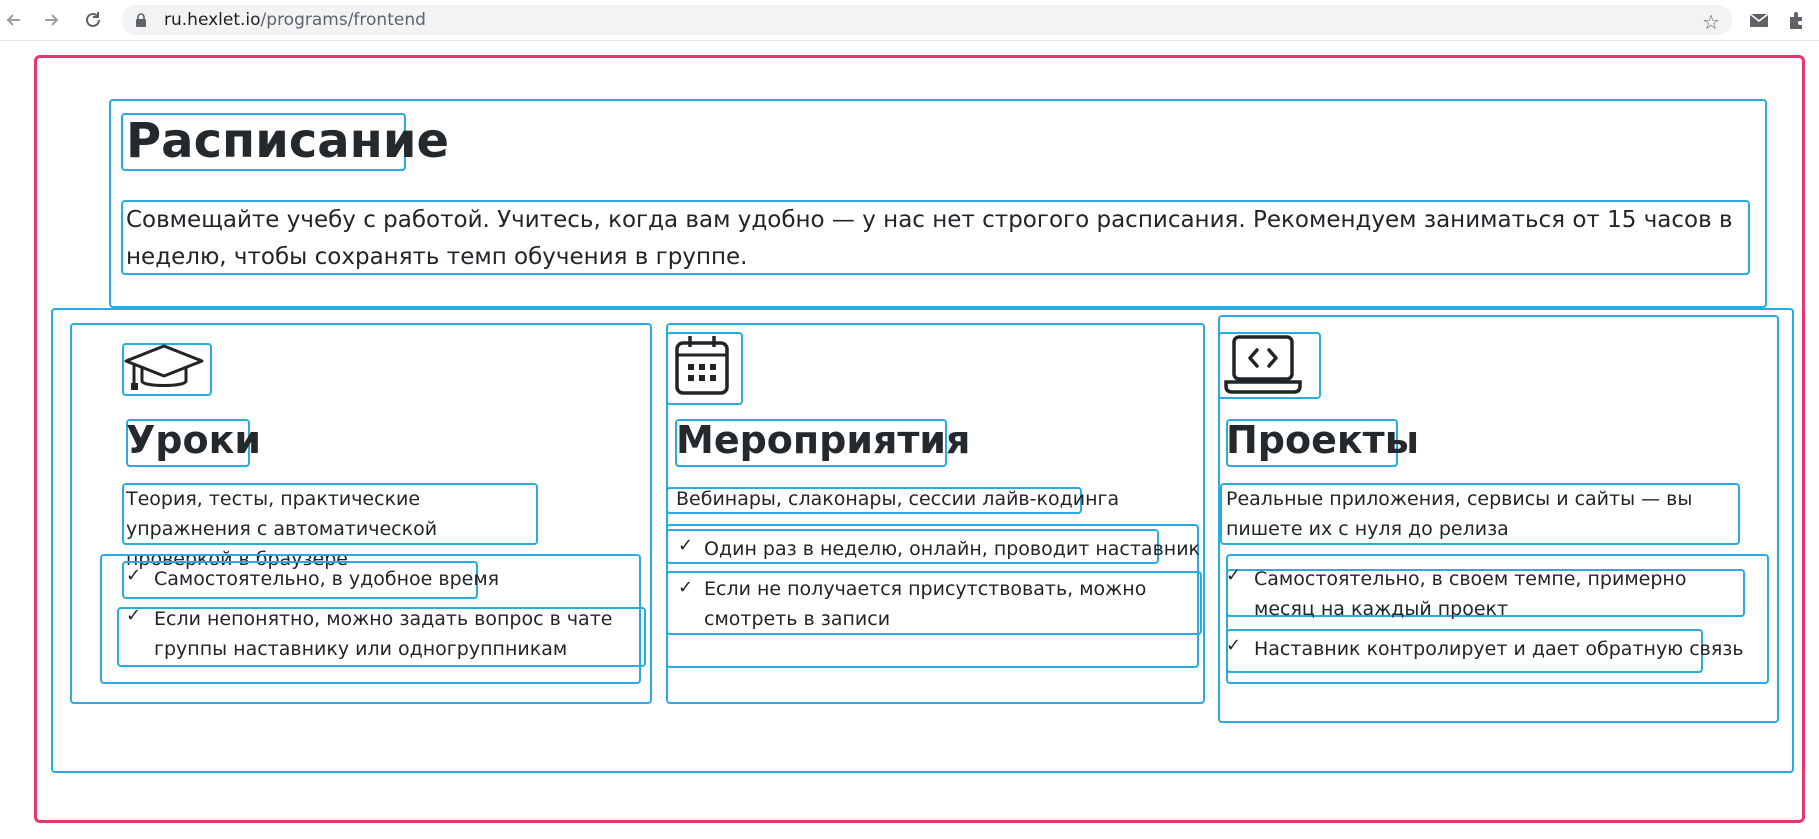  What do you see at coordinates (164, 367) in the screenshot?
I see `graduation-cap-icon` at bounding box center [164, 367].